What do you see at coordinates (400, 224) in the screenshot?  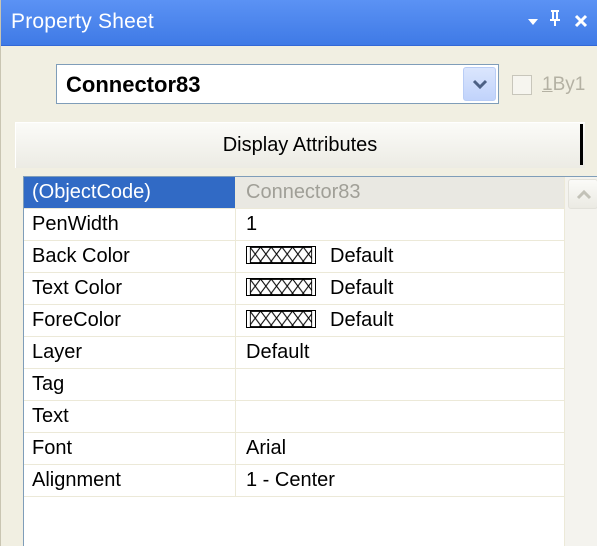 I see `property-value: 1` at bounding box center [400, 224].